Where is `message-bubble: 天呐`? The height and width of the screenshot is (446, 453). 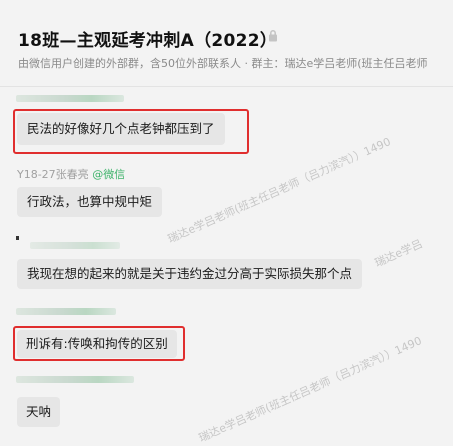 message-bubble: 天呐 is located at coordinates (39, 412).